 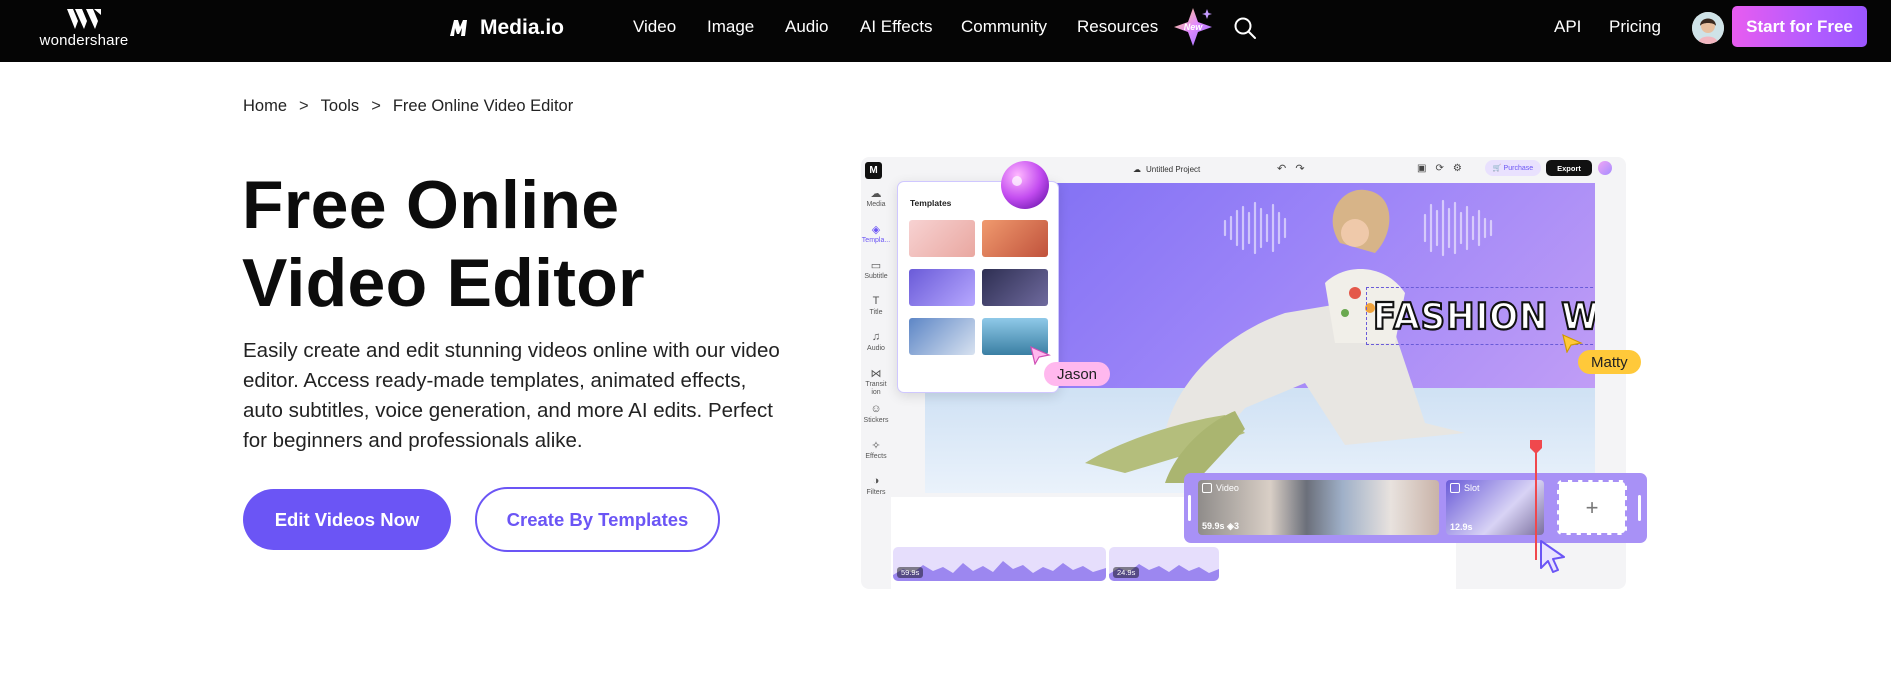 I want to click on mediaio-brand-name: Media.io, so click(x=522, y=27).